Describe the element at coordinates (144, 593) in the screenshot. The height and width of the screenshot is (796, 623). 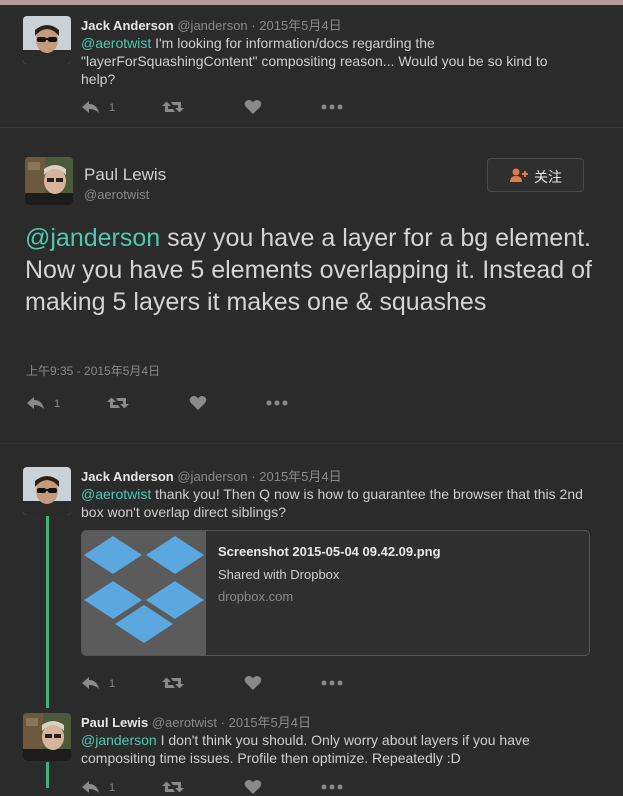
I see `dropbox-logo-icon` at that location.